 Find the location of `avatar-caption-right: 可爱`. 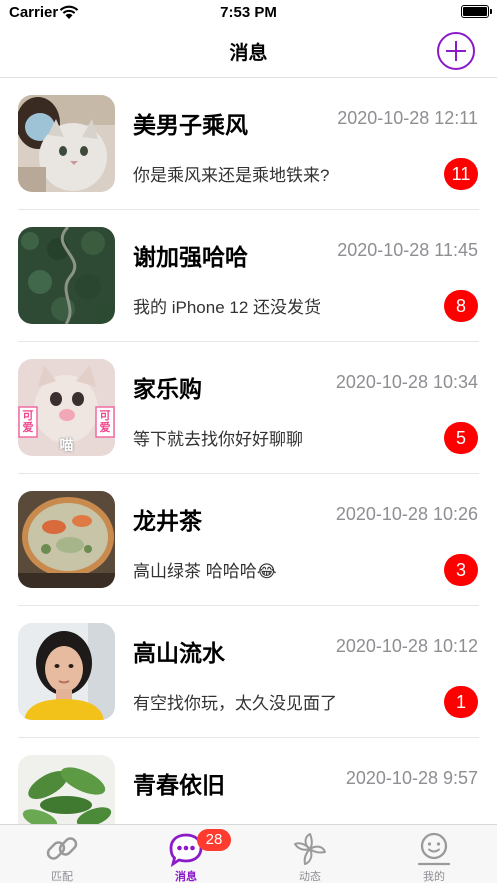

avatar-caption-right: 可爱 is located at coordinates (105, 422).